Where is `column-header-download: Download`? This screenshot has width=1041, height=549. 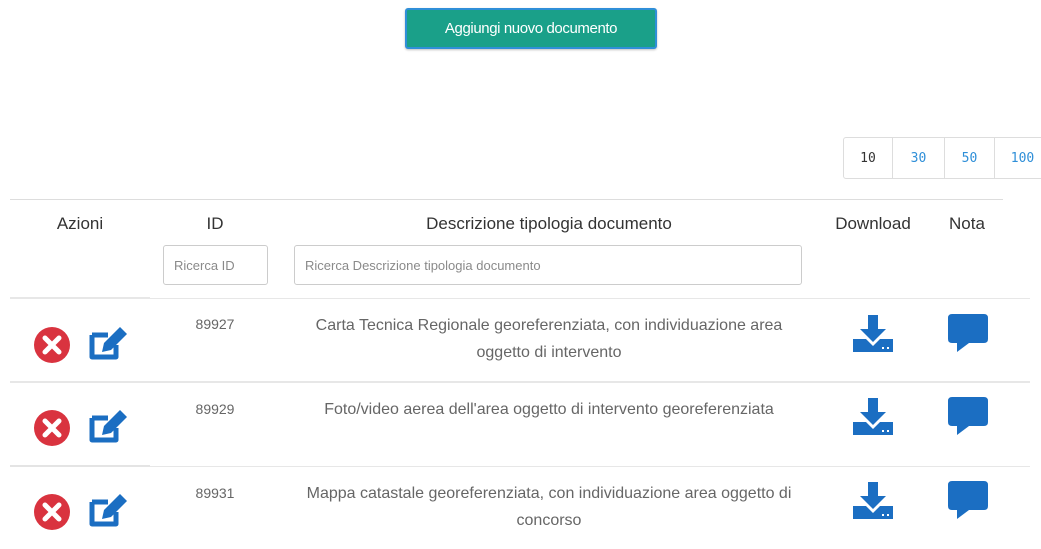 column-header-download: Download is located at coordinates (873, 223).